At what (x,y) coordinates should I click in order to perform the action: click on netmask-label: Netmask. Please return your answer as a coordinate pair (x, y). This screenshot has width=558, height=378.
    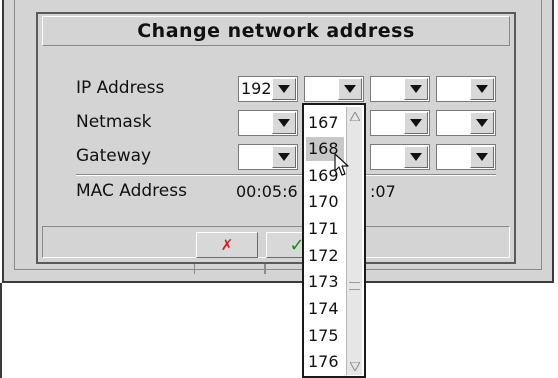
    Looking at the image, I should click on (114, 122).